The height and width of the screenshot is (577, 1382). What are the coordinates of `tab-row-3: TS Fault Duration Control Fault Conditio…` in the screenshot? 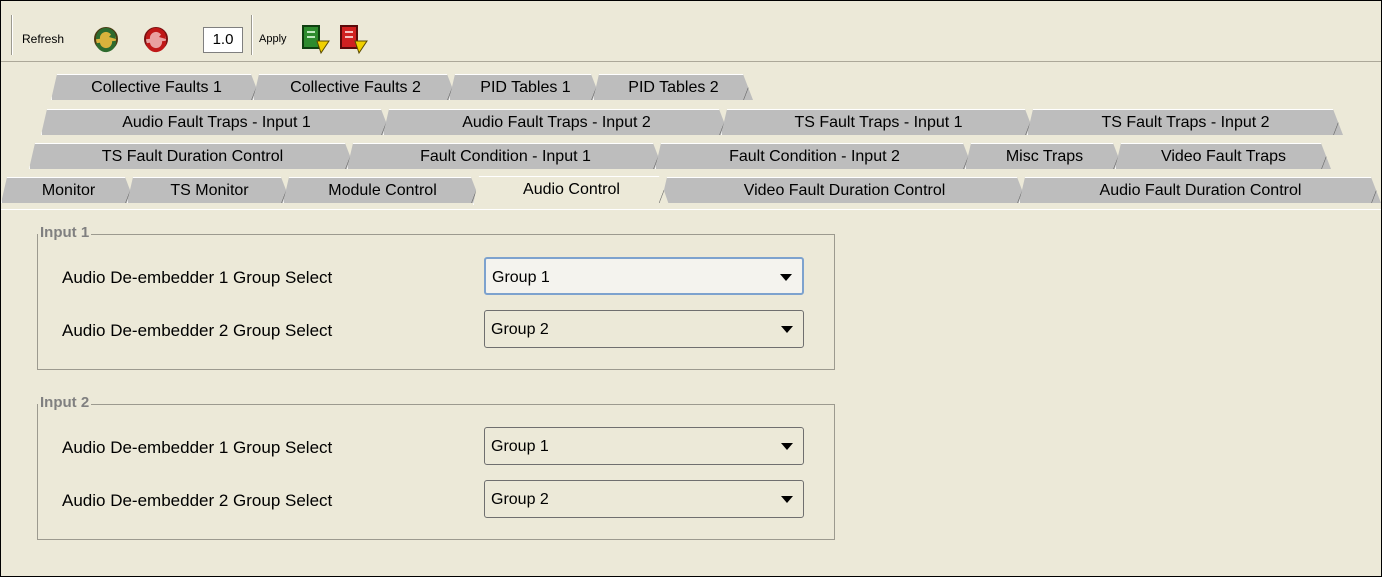 It's located at (691, 156).